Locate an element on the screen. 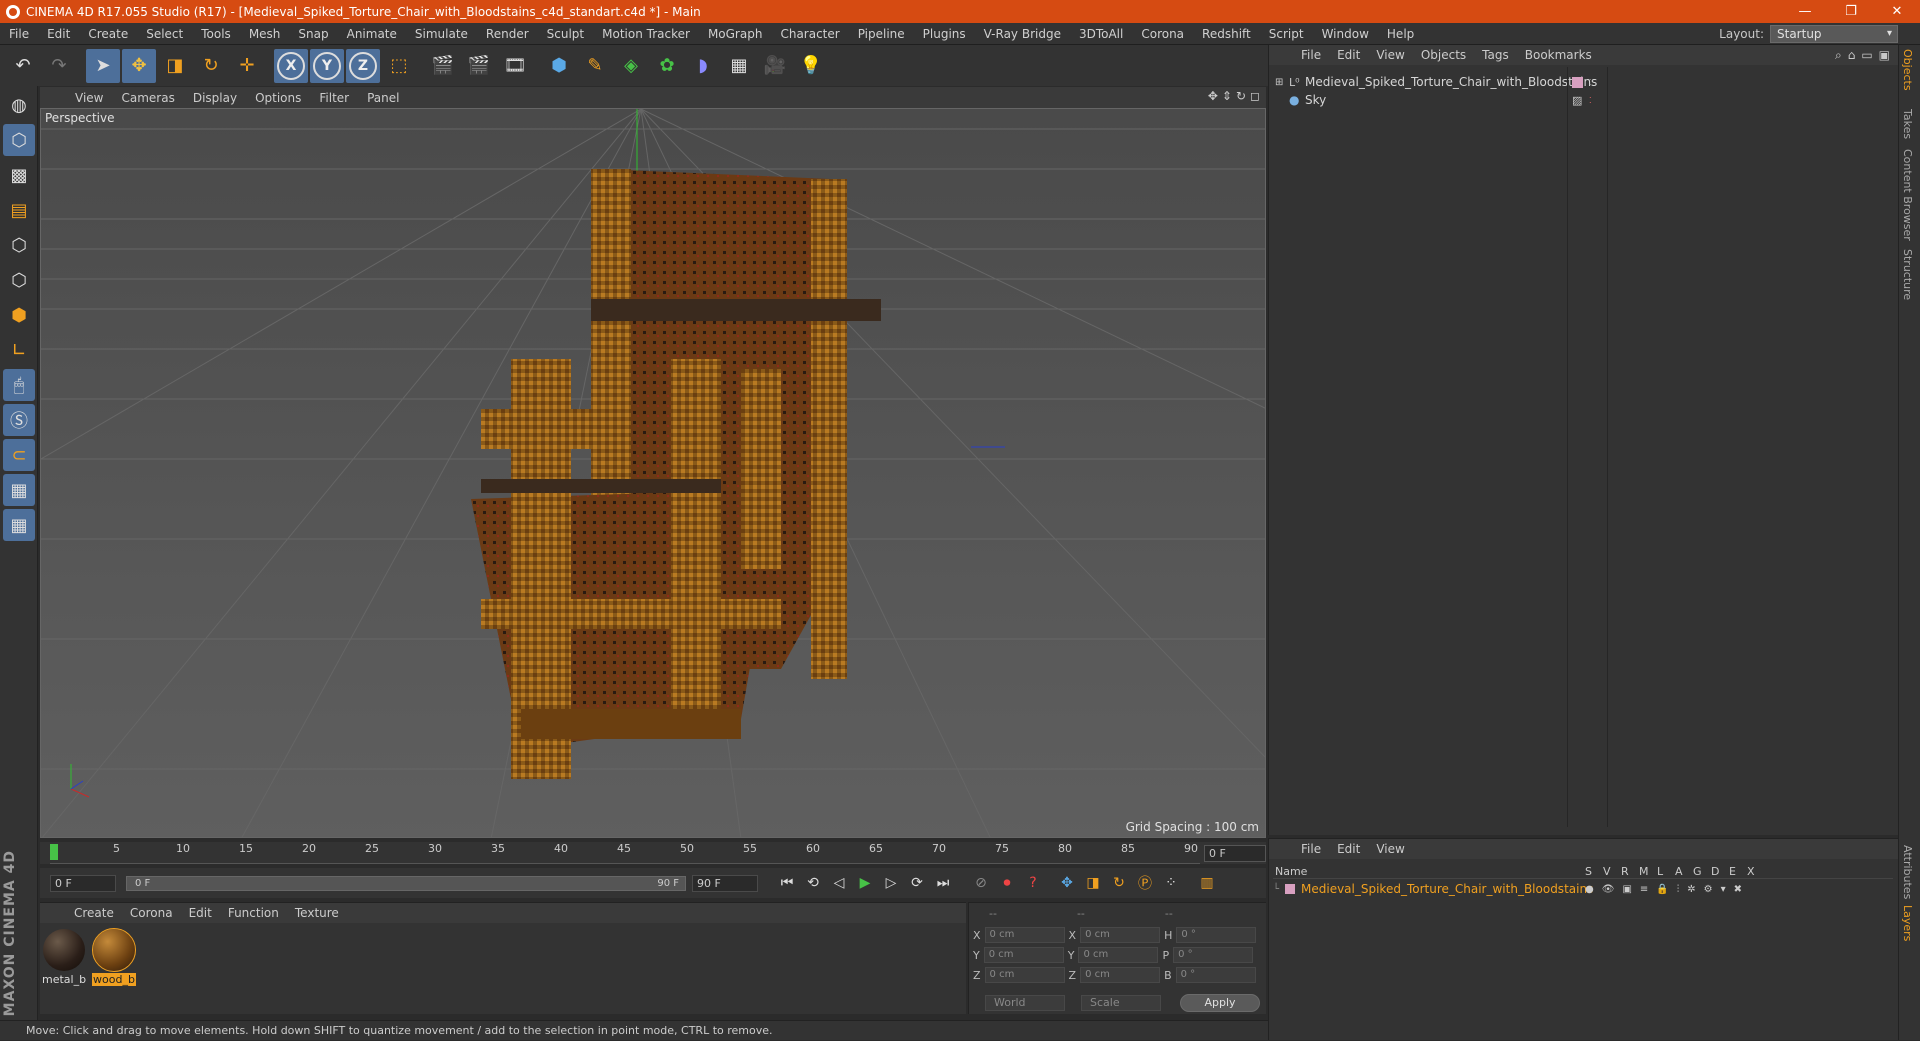  previous-key-icon: ⟲ is located at coordinates (813, 883).